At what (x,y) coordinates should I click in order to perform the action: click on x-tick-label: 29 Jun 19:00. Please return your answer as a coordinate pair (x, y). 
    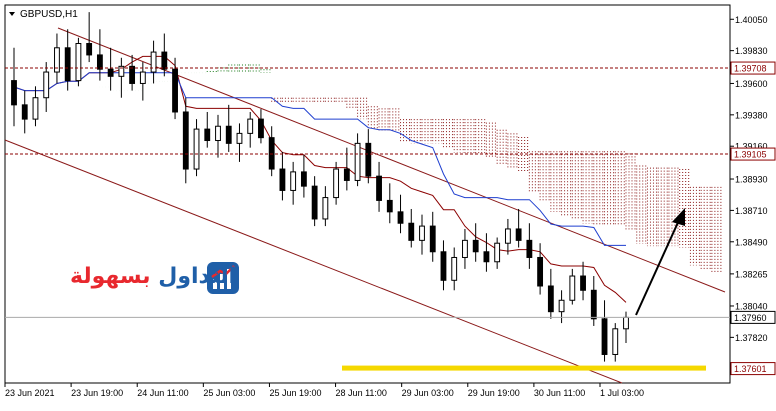
    Looking at the image, I should click on (494, 393).